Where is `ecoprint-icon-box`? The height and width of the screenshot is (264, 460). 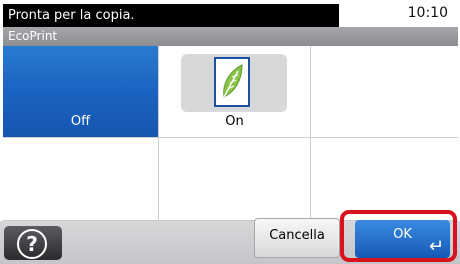
ecoprint-icon-box is located at coordinates (234, 83).